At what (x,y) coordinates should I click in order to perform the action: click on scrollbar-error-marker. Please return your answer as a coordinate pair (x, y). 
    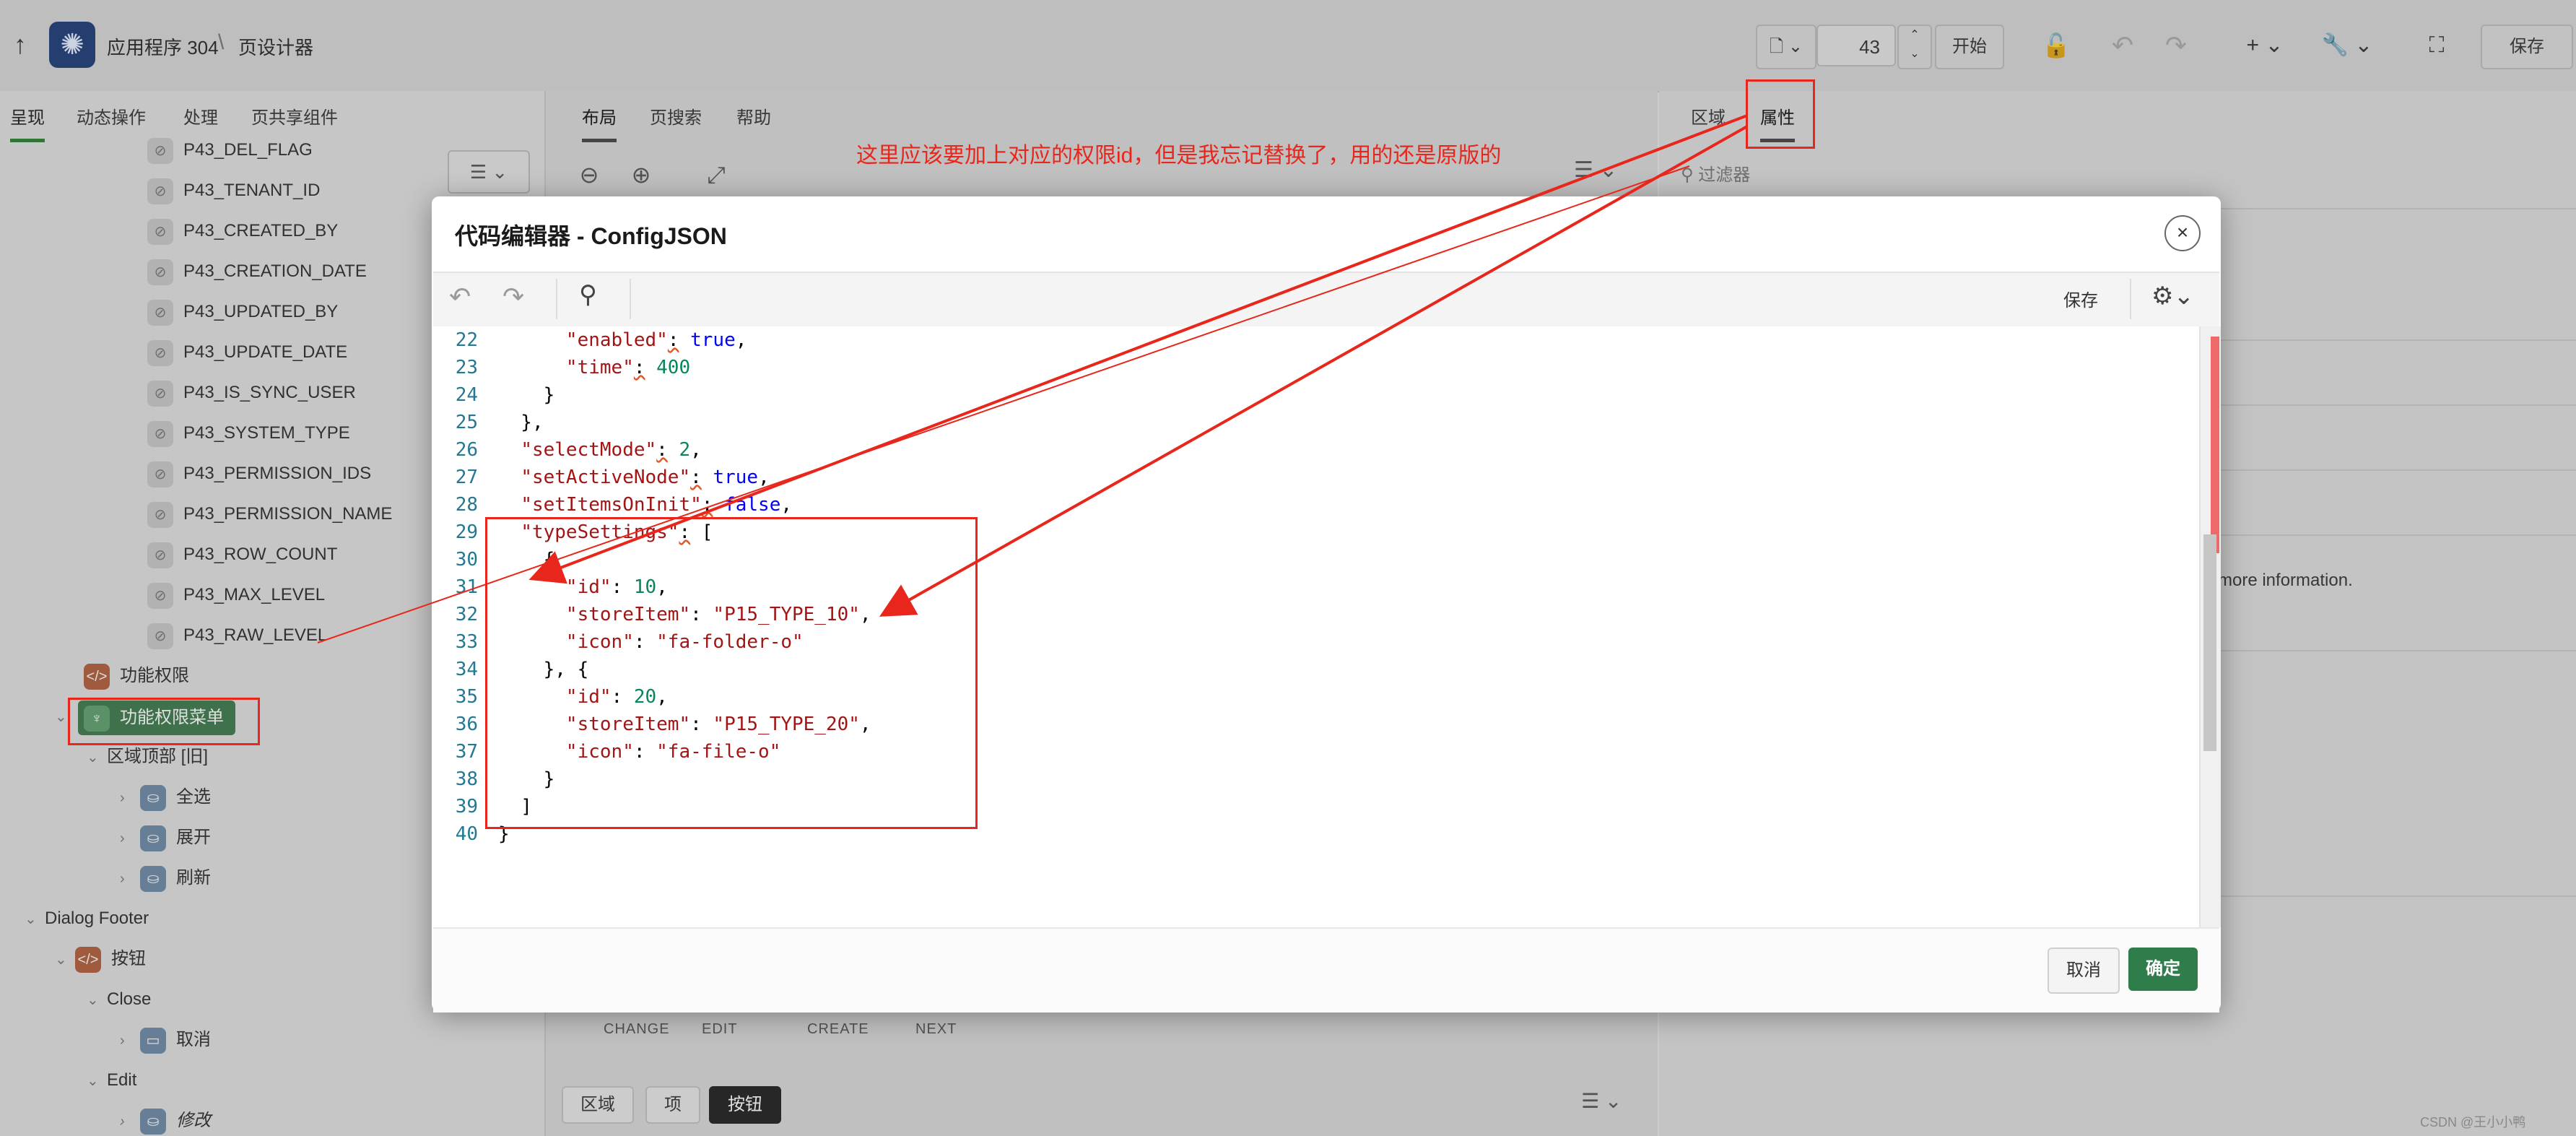
    Looking at the image, I should click on (2215, 445).